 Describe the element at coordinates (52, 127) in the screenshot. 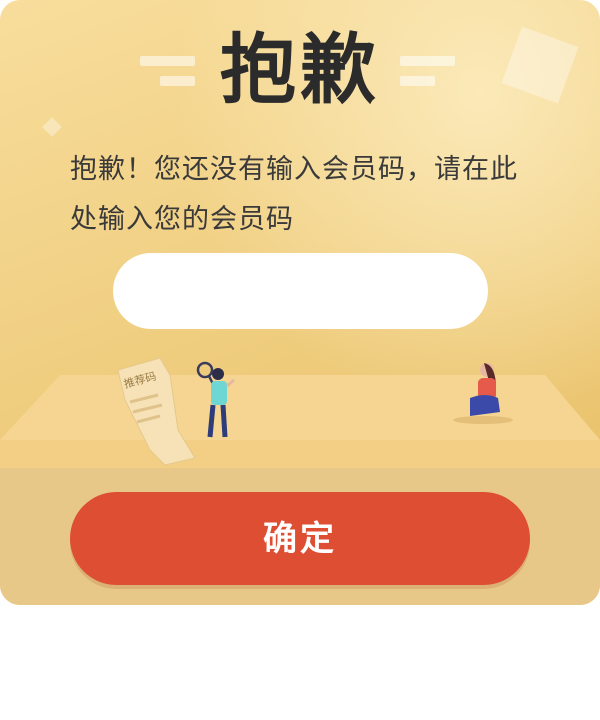

I see `sparkle-shape` at that location.